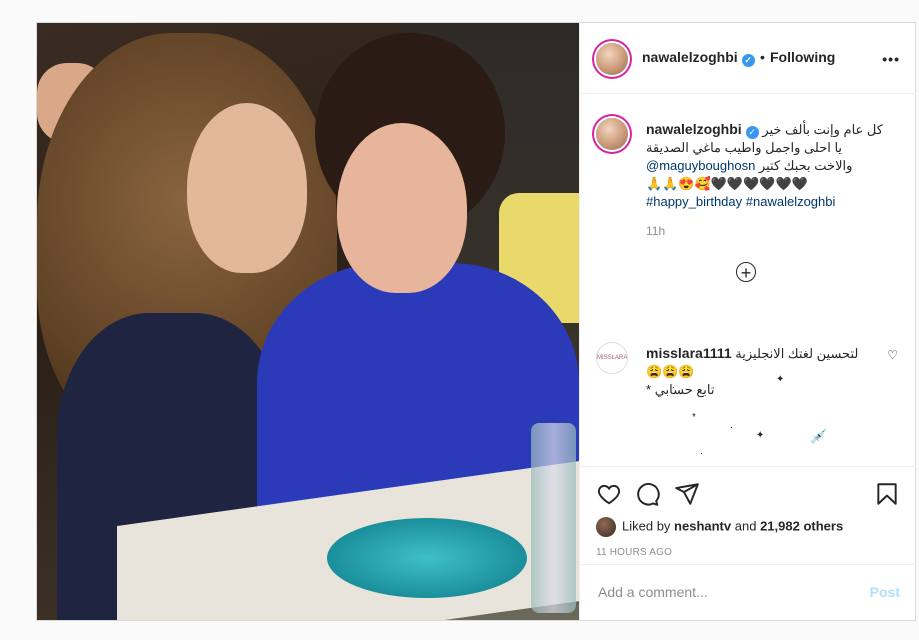 The height and width of the screenshot is (640, 919). Describe the element at coordinates (694, 417) in the screenshot. I see `decoration-asterisk: *` at that location.